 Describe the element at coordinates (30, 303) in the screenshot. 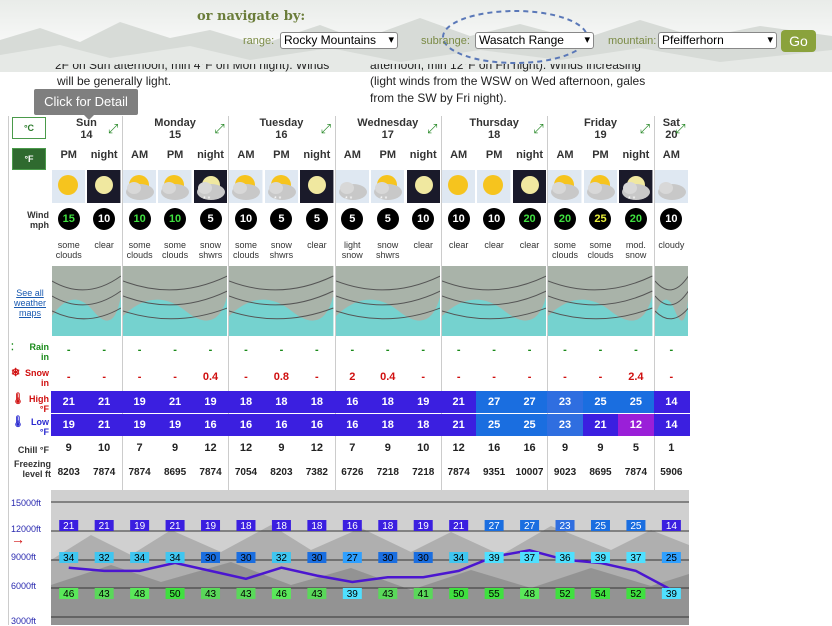

I see `see-all-maps-link: See all weather maps` at that location.